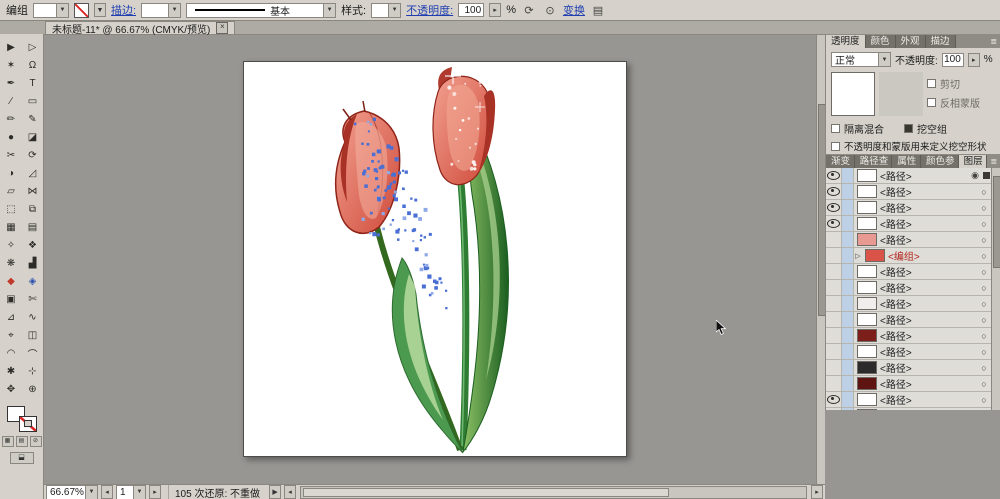 The width and height of the screenshot is (1000, 499). Describe the element at coordinates (529, 10) in the screenshot. I see `recolor-artwork-icon: ⟳` at that location.